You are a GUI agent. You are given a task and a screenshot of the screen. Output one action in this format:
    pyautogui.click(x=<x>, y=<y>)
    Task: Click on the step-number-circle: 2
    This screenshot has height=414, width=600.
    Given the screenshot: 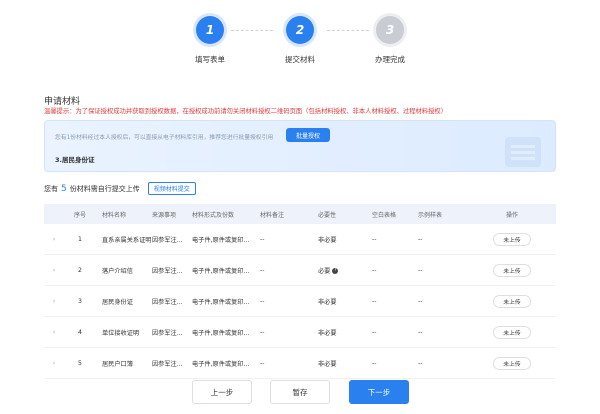 What is the action you would take?
    pyautogui.click(x=300, y=30)
    